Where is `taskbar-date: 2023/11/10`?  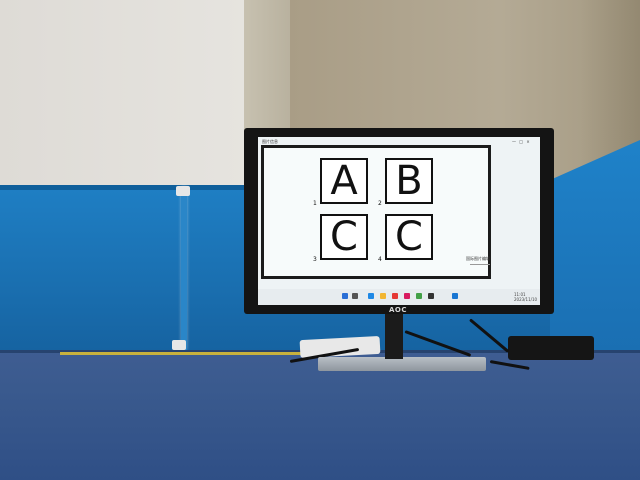 taskbar-date: 2023/11/10 is located at coordinates (526, 299).